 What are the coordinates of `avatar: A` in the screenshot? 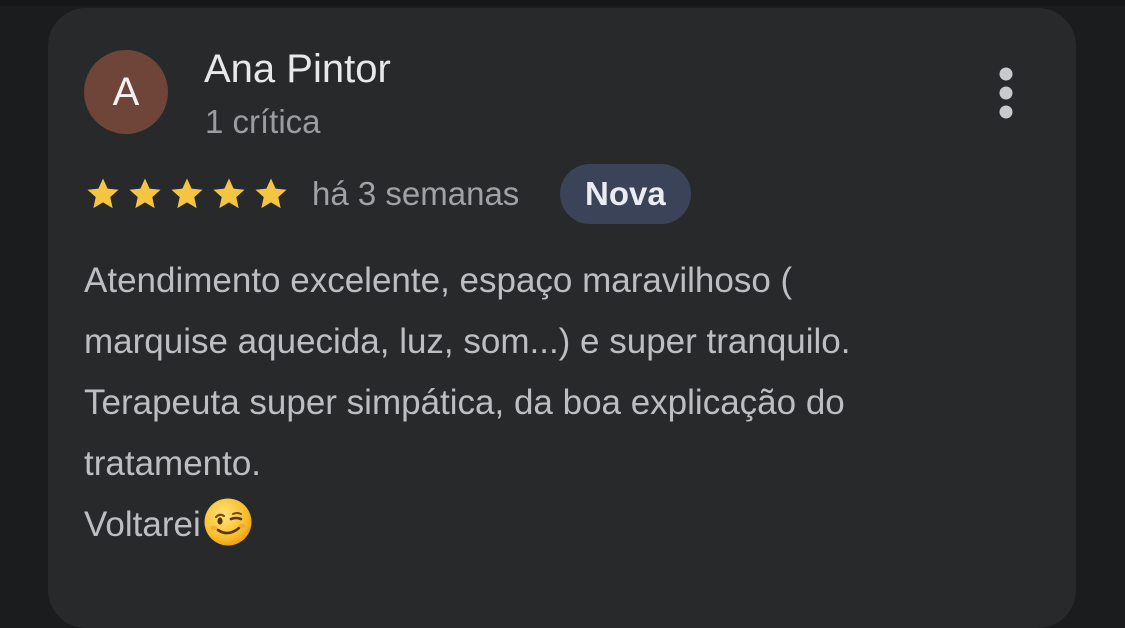 It's located at (126, 92).